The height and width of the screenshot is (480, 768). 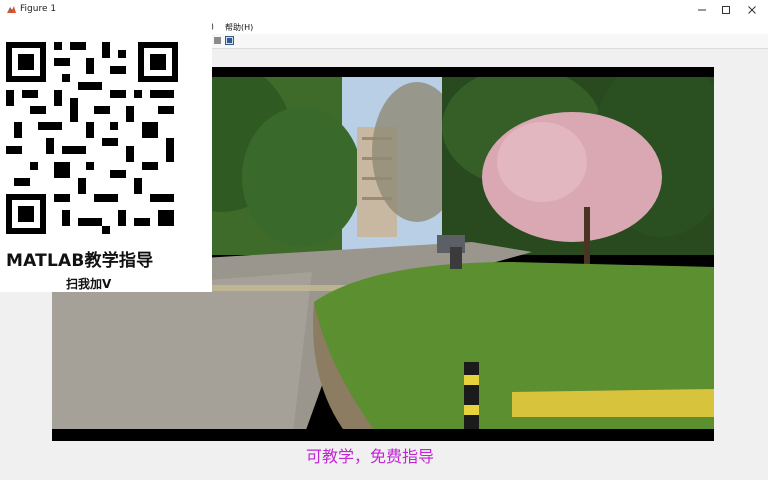 I want to click on minimize-icon, so click(x=702, y=10).